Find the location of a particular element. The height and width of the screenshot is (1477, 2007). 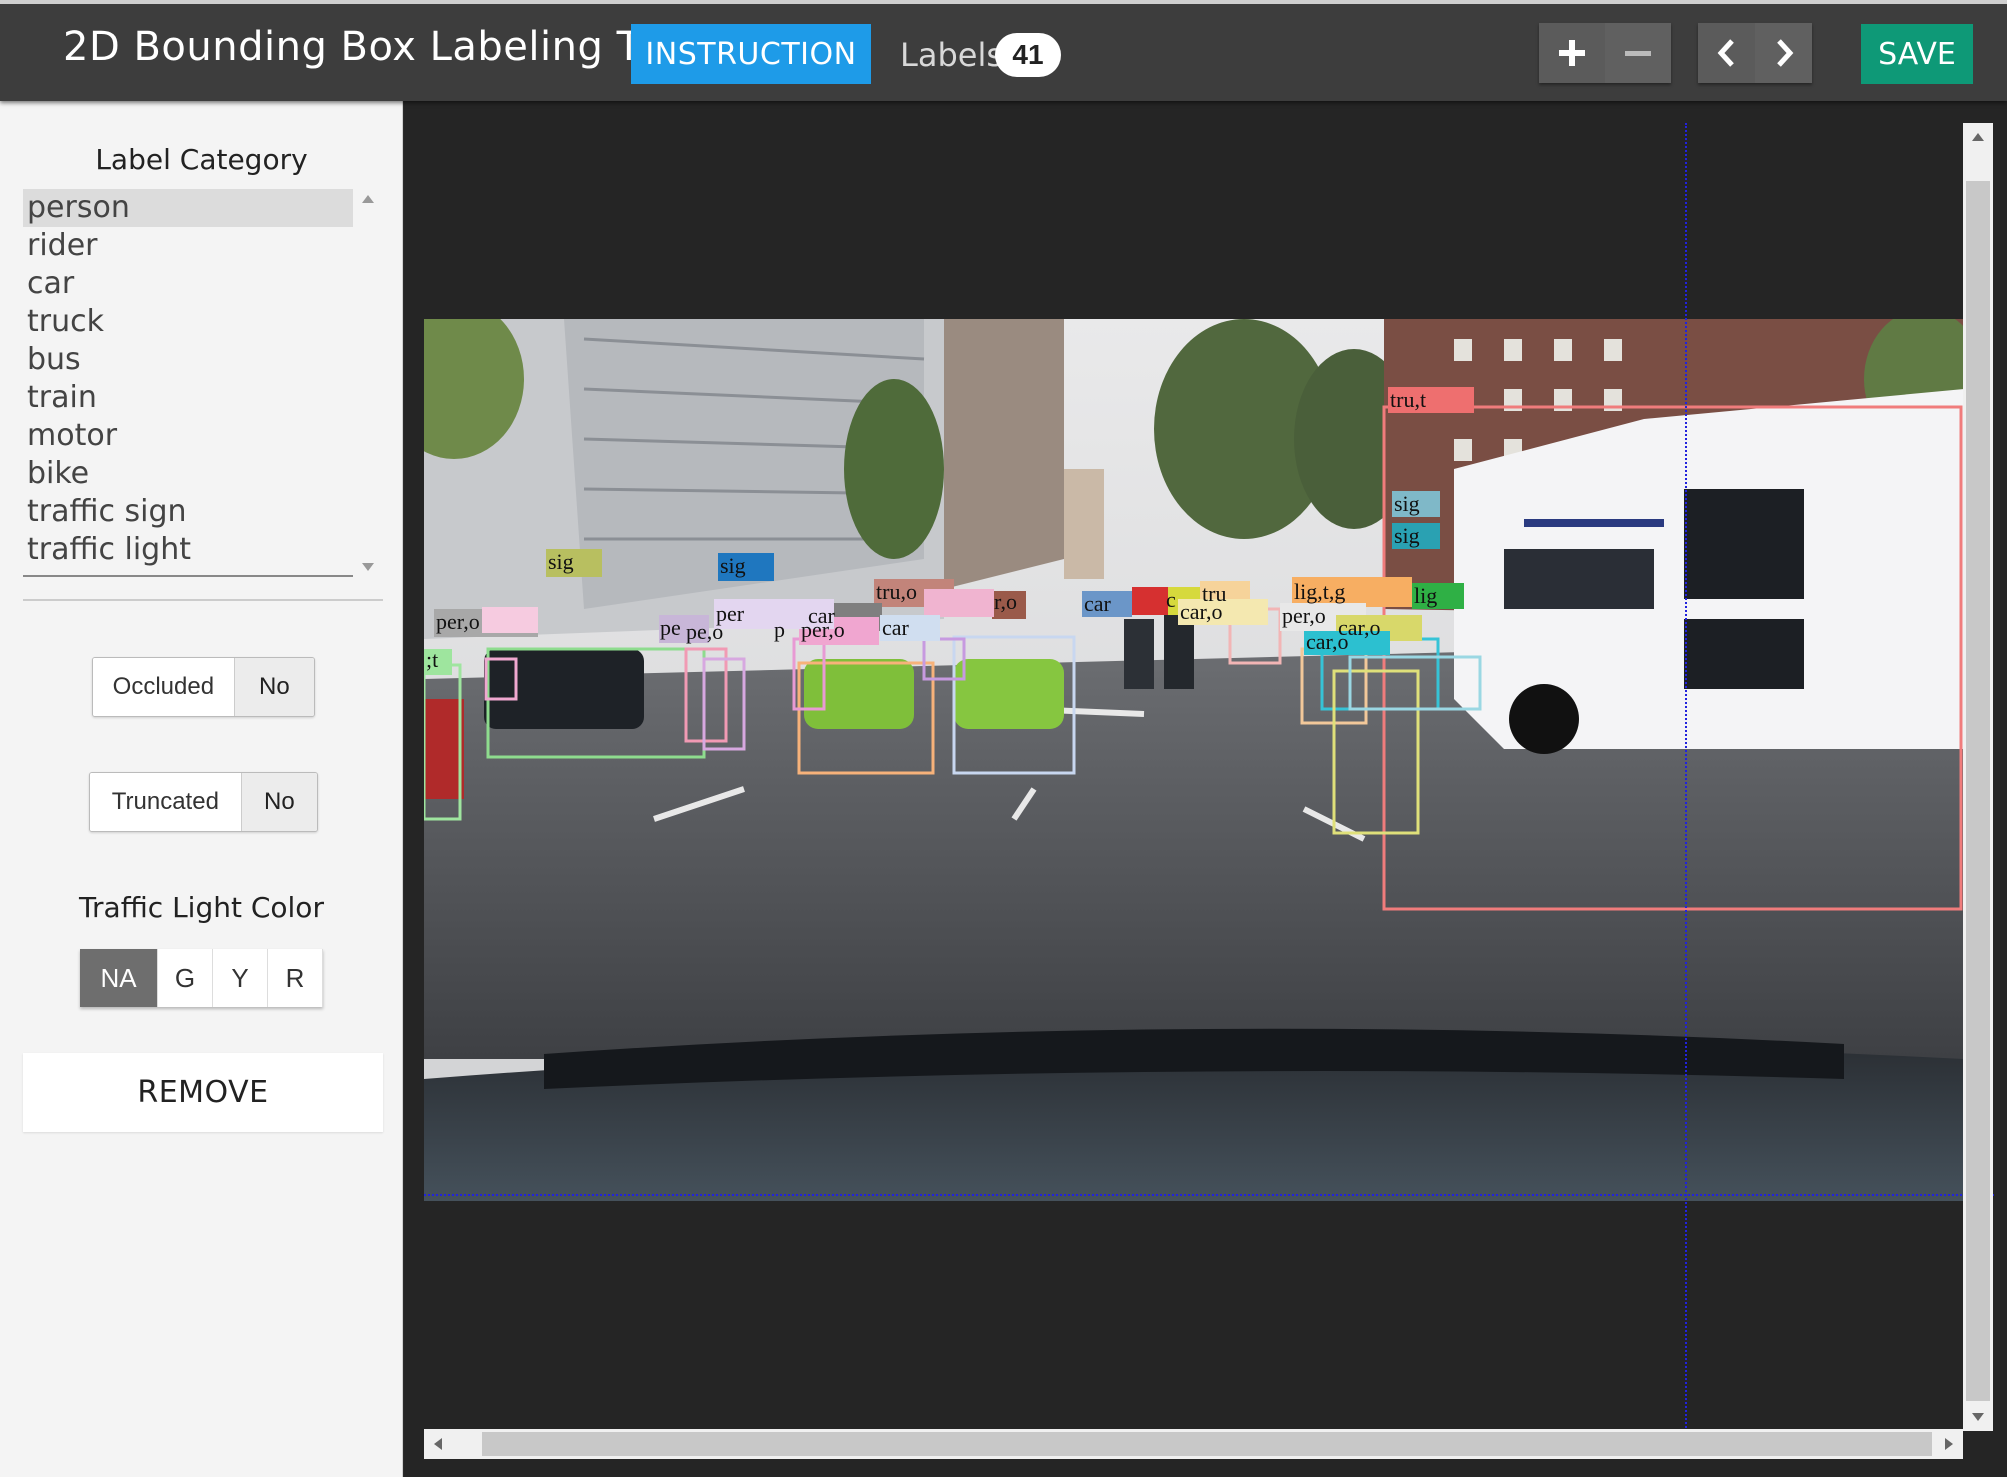

chevron-left-icon is located at coordinates (1725, 53).